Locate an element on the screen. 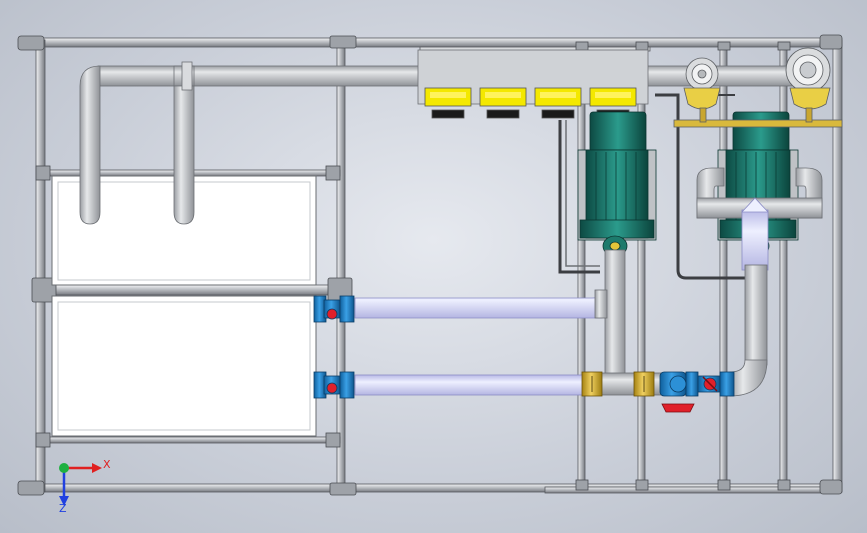  axis-z-label: Z is located at coordinates (63, 508).